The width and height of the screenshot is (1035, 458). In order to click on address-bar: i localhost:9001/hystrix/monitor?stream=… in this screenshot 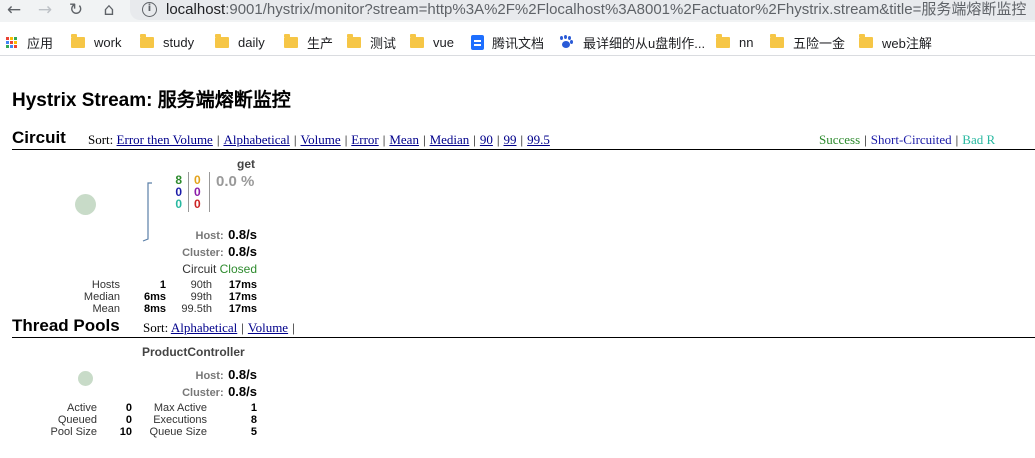, I will do `click(582, 10)`.